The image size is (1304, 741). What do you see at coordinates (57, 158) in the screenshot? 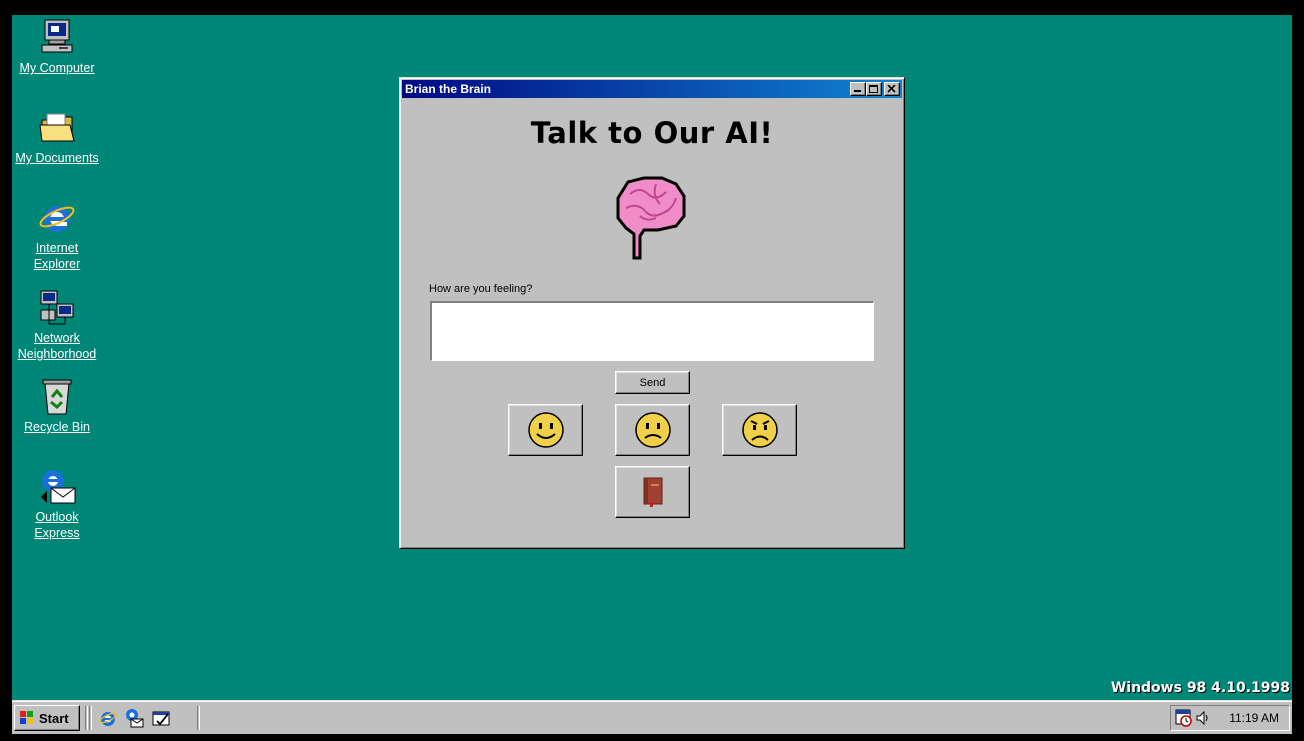
I see `desktop-icon-label: My Documents` at bounding box center [57, 158].